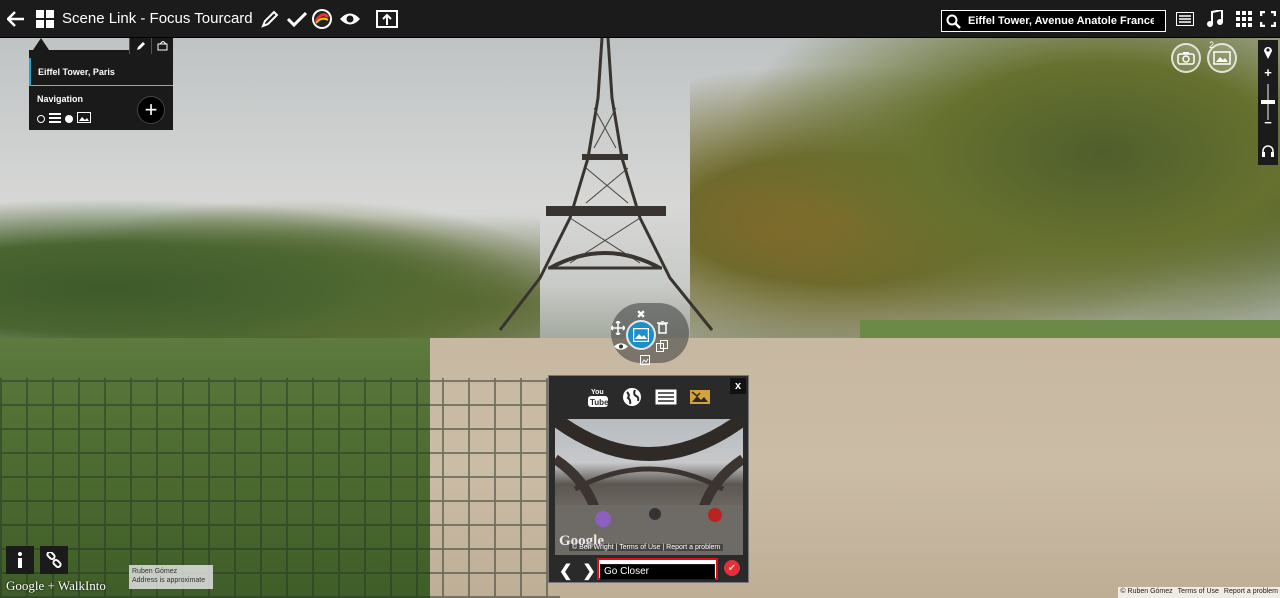 Image resolution: width=1280 pixels, height=598 pixels. What do you see at coordinates (1268, 122) in the screenshot?
I see `zoom-out-button: −` at bounding box center [1268, 122].